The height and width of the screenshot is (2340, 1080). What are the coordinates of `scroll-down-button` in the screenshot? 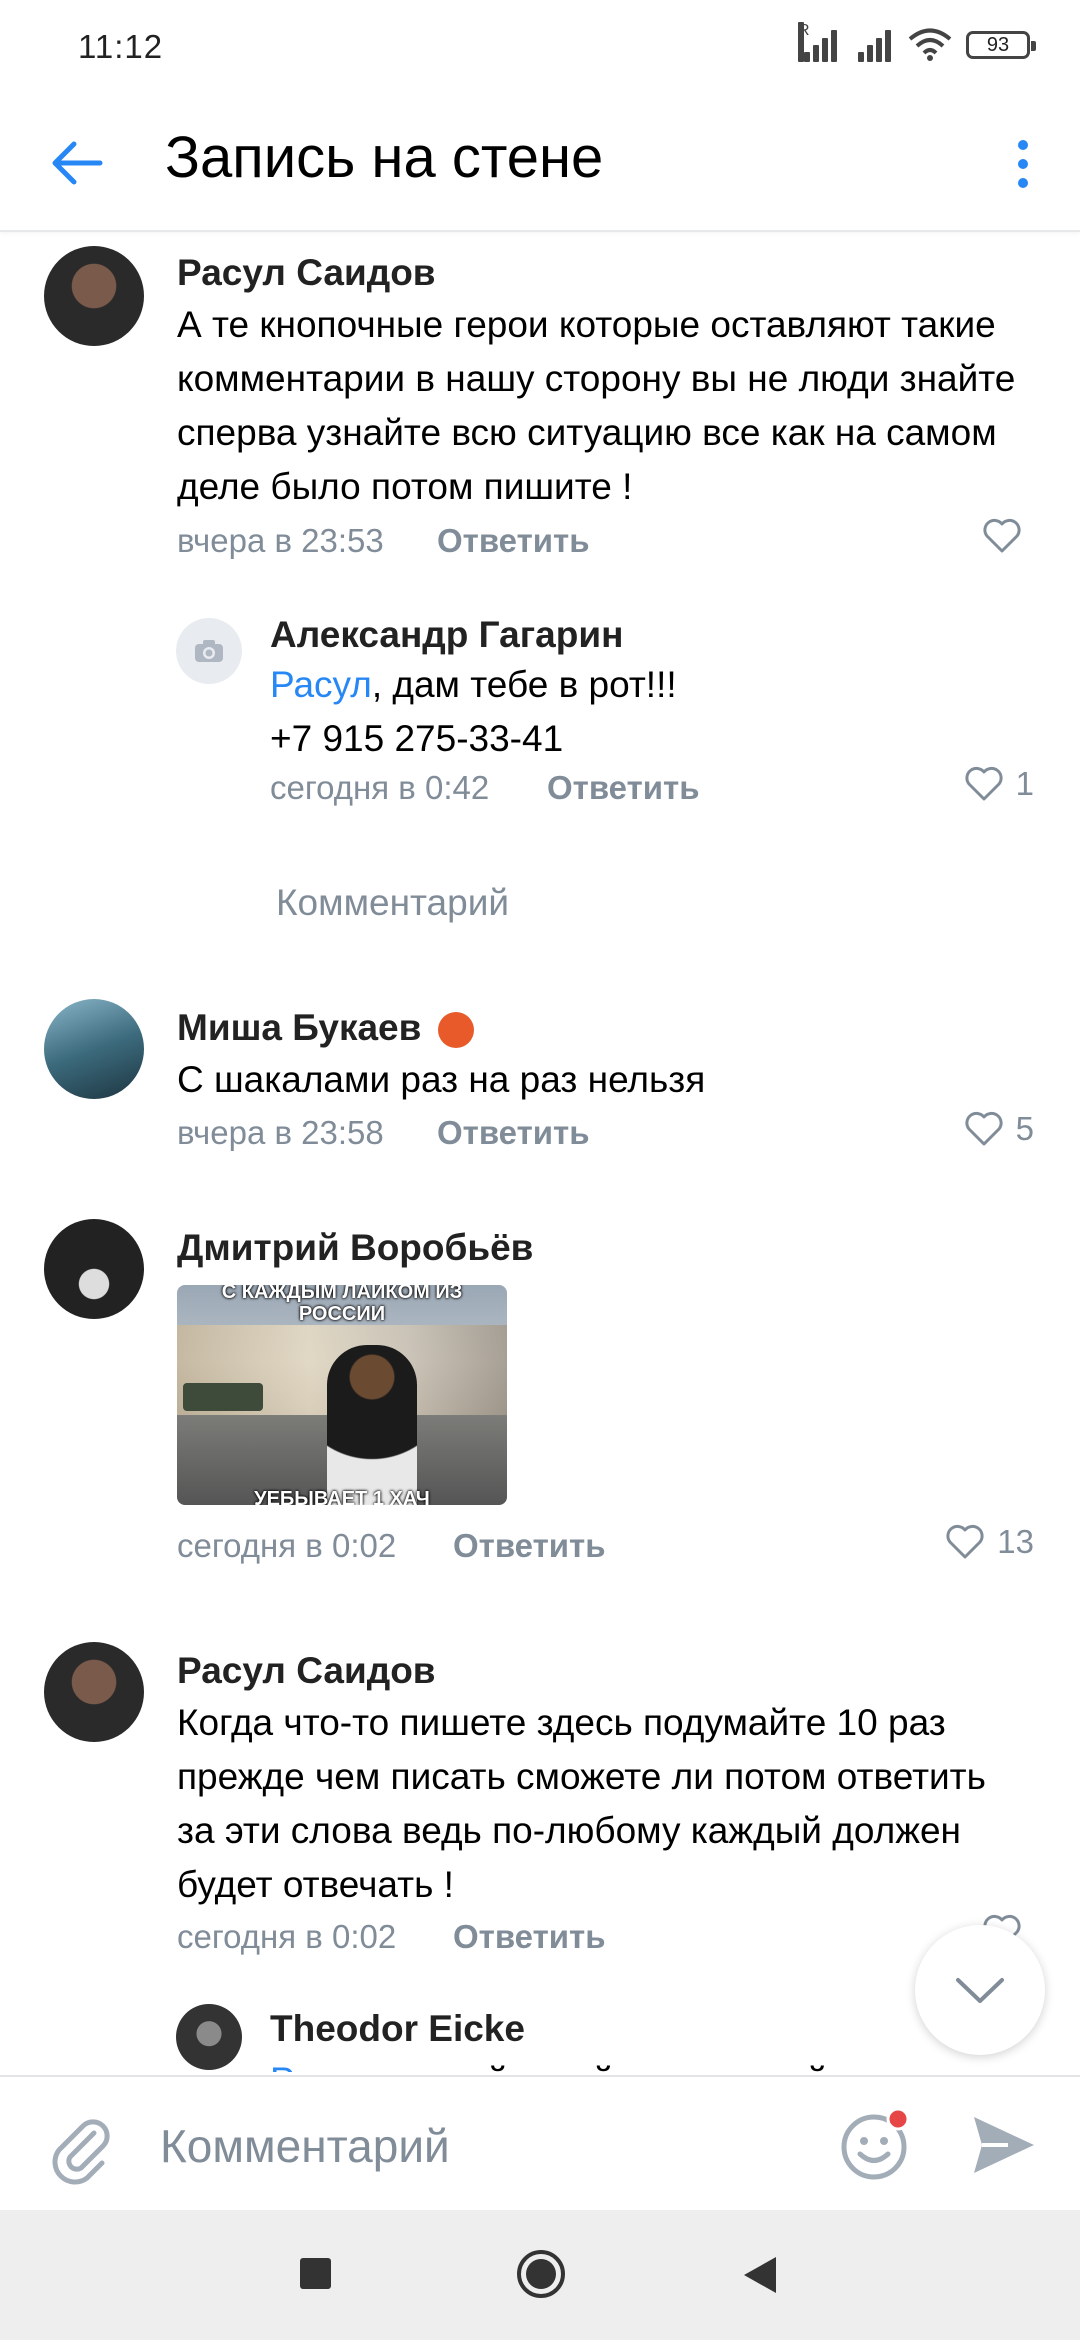 It's located at (980, 1990).